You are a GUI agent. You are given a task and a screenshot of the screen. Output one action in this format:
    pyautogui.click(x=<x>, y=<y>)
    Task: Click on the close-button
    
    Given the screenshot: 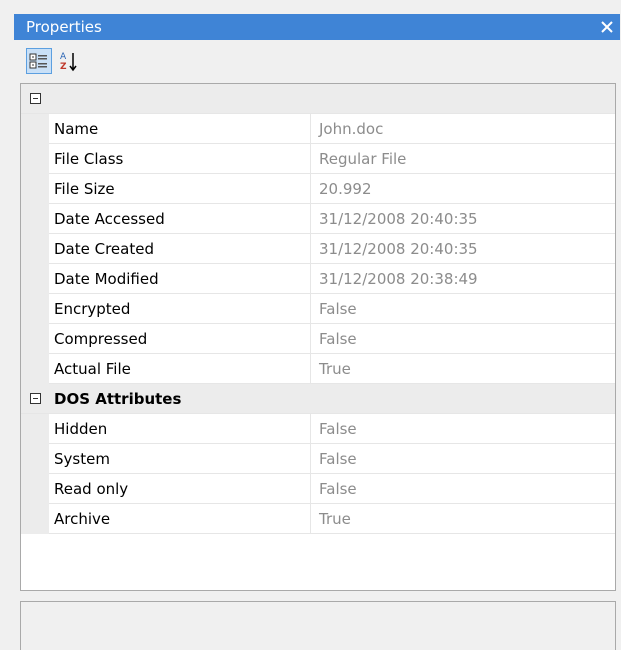 What is the action you would take?
    pyautogui.click(x=607, y=27)
    